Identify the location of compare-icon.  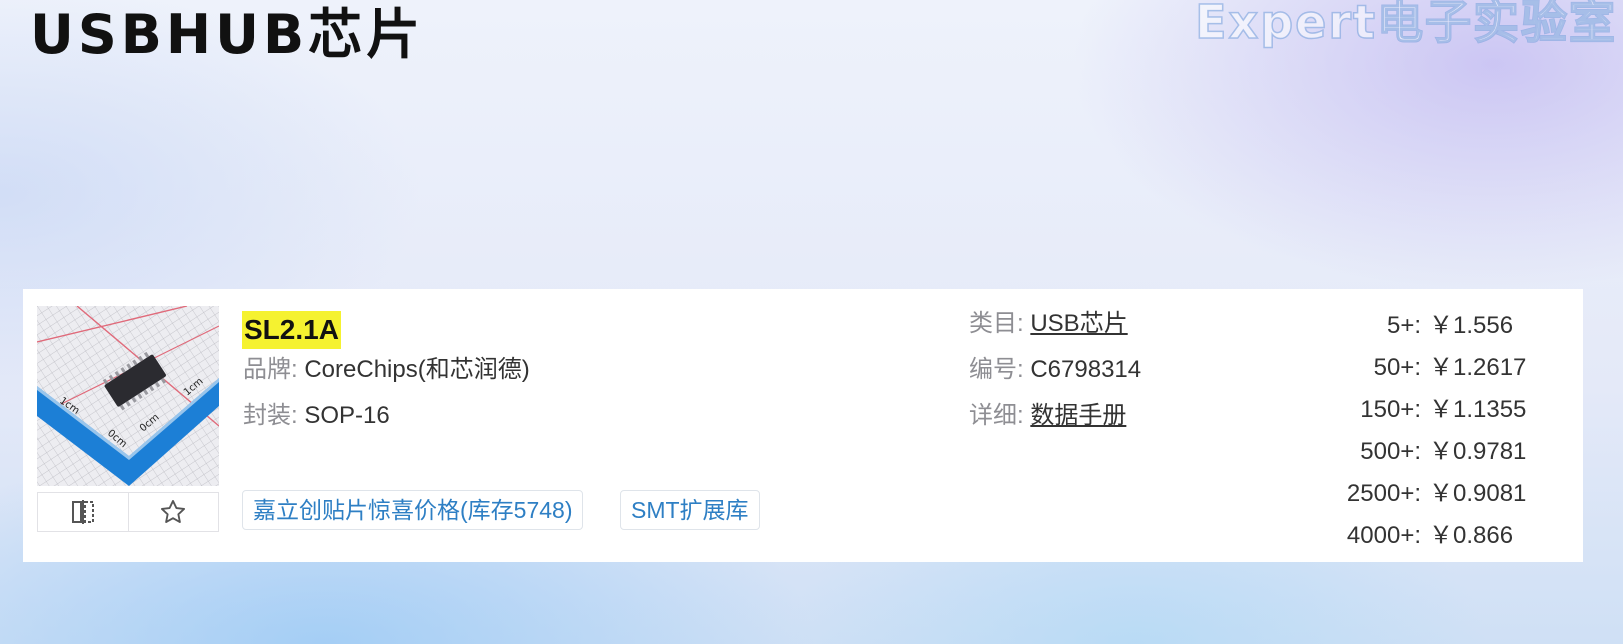
(83, 512).